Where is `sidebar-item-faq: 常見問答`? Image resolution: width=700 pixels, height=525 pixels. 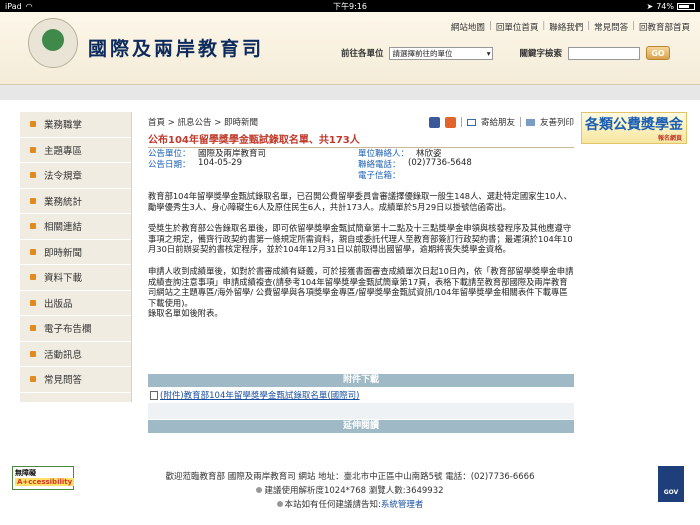
sidebar-item-faq: 常見問答 is located at coordinates (75, 380).